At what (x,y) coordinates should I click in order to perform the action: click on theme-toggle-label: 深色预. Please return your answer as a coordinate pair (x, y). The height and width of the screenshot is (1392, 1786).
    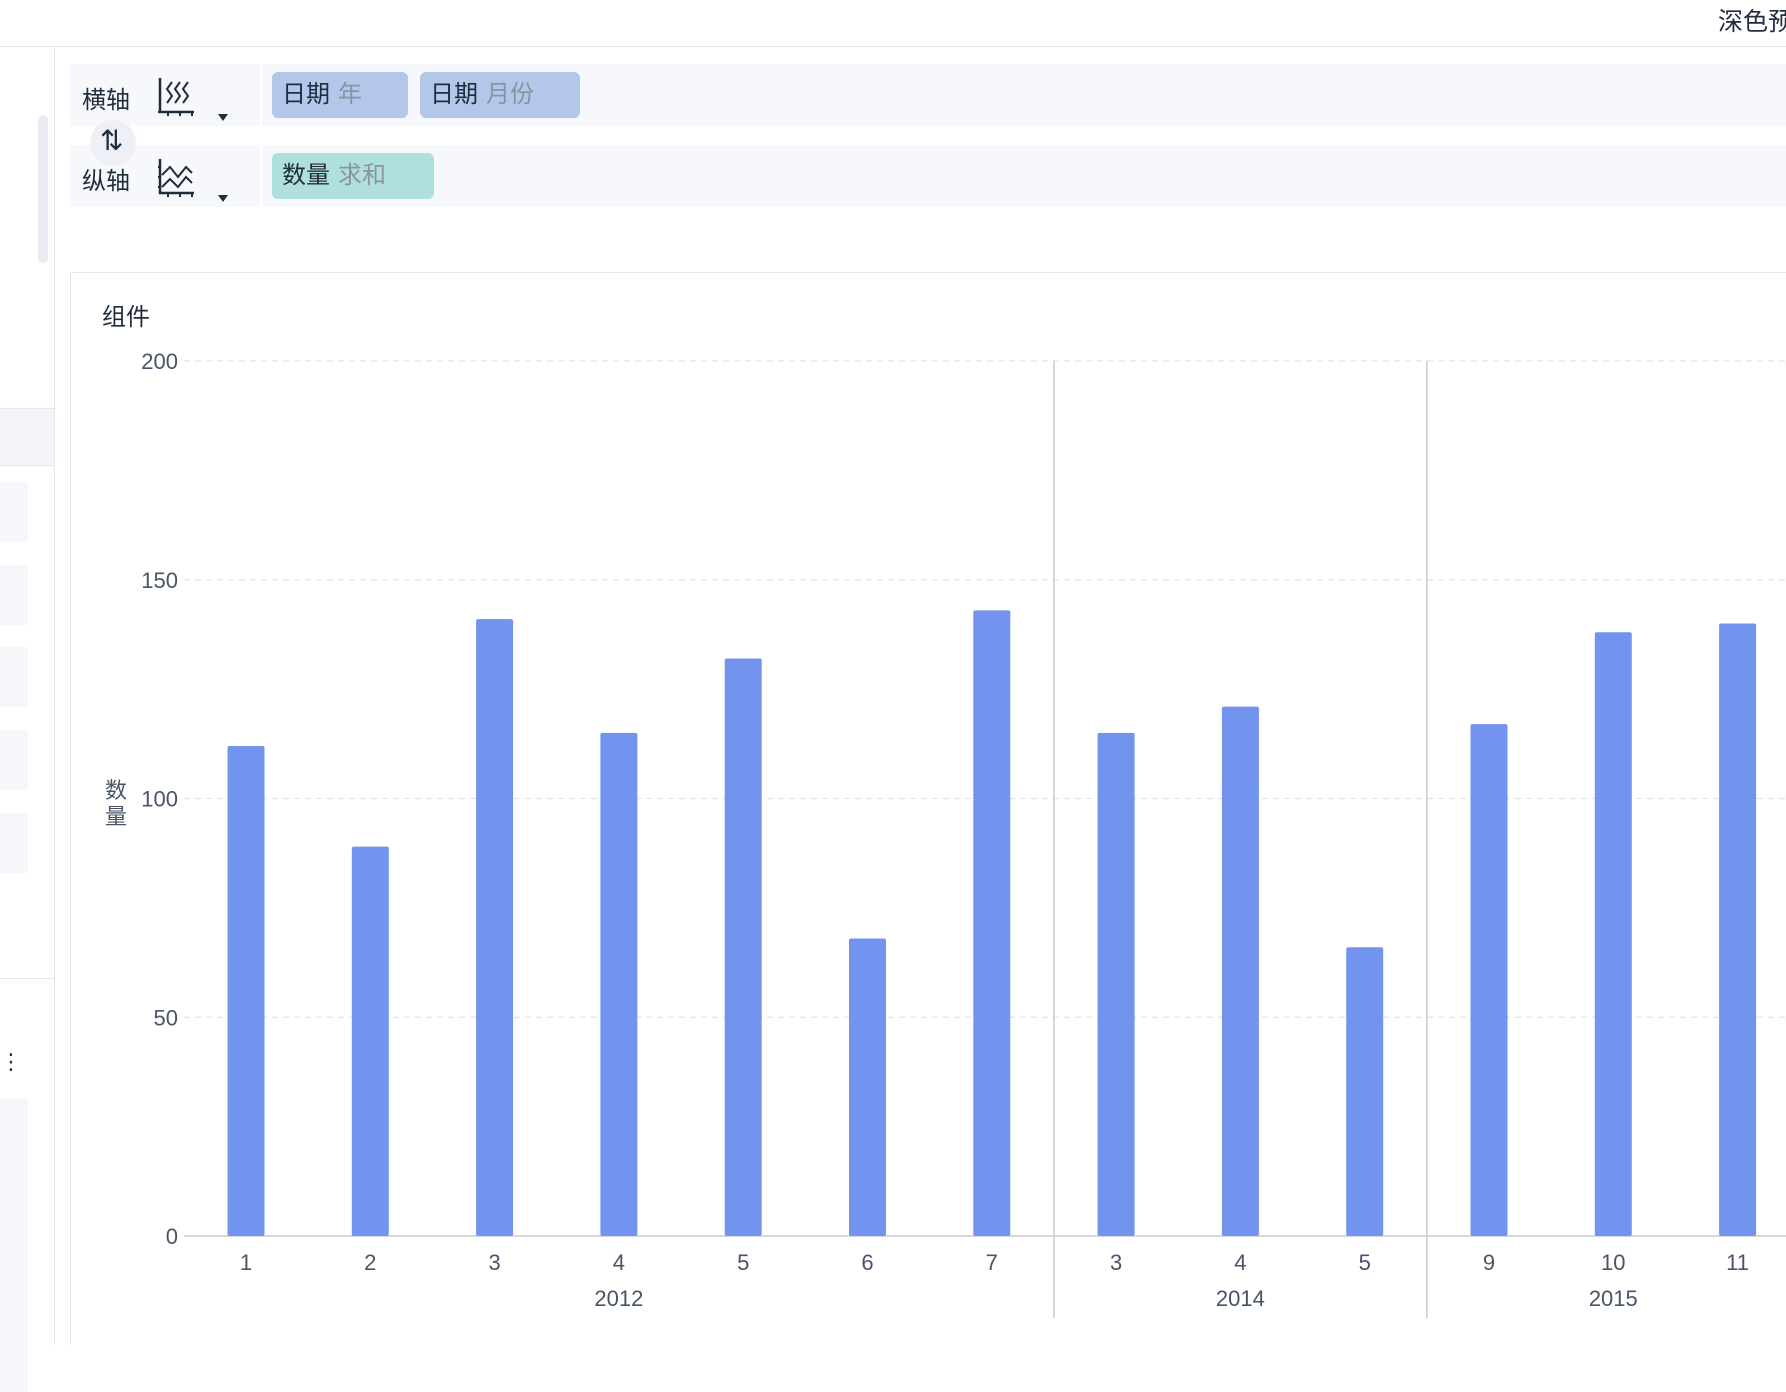
    Looking at the image, I should click on (1752, 20).